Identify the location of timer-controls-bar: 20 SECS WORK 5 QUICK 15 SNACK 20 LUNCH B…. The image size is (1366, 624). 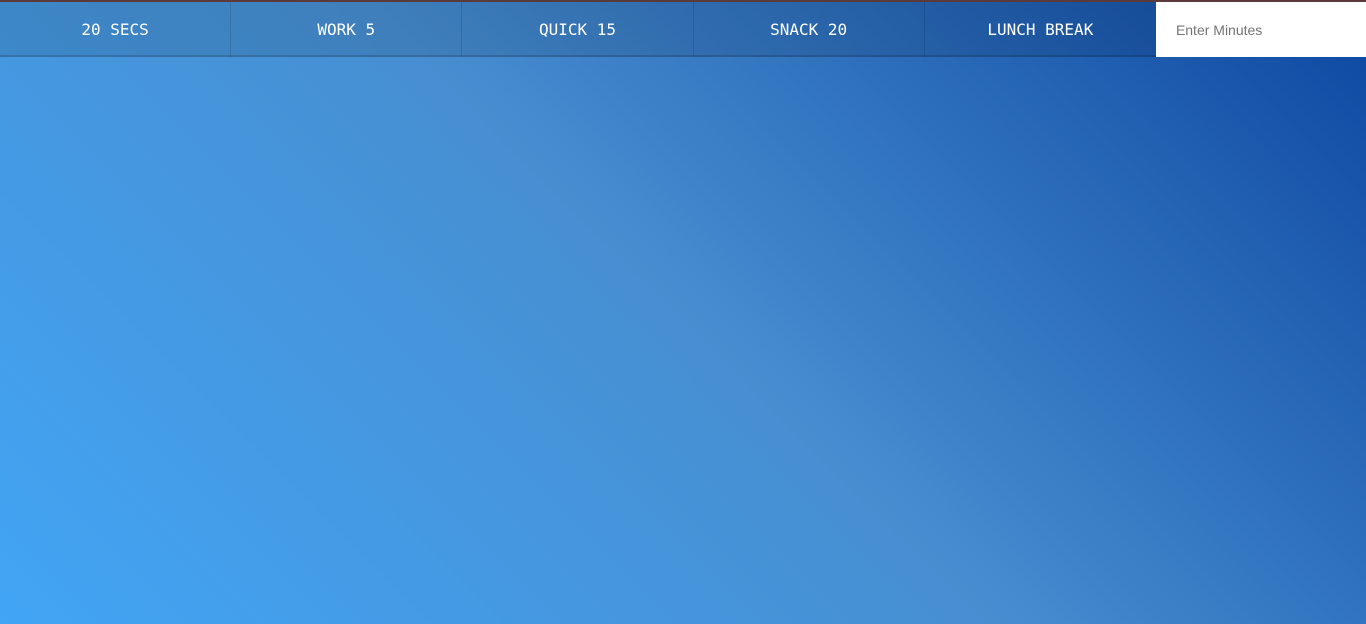
(683, 29).